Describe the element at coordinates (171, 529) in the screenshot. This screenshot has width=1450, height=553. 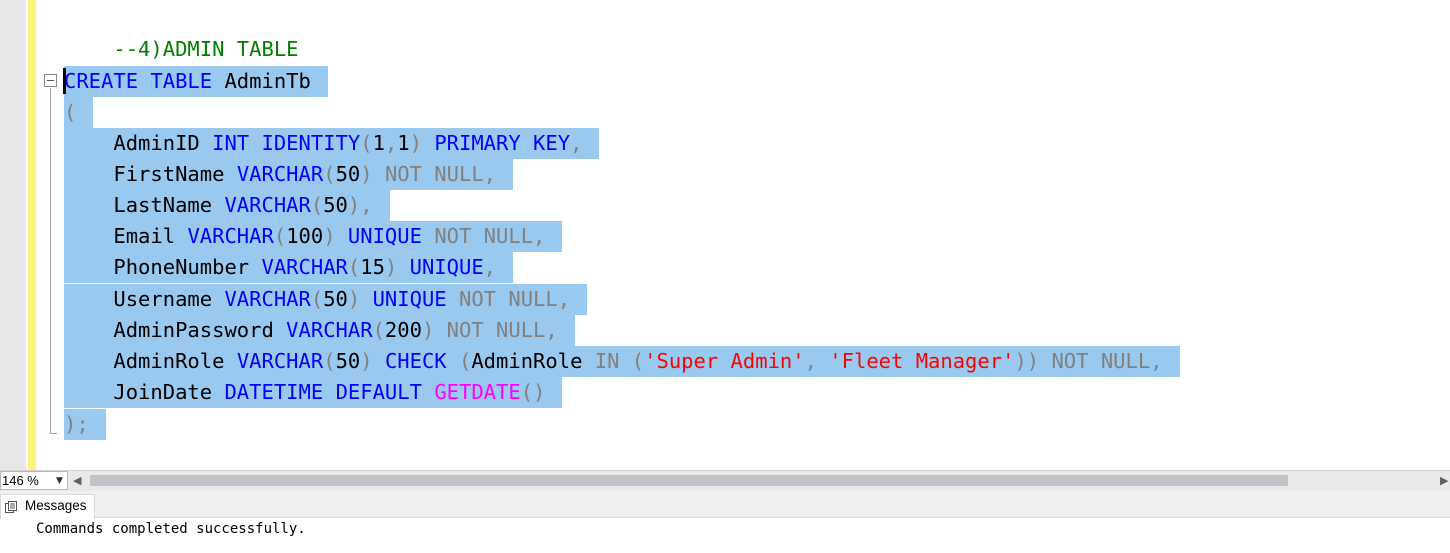
I see `result-message: Commands completed successfully.` at that location.